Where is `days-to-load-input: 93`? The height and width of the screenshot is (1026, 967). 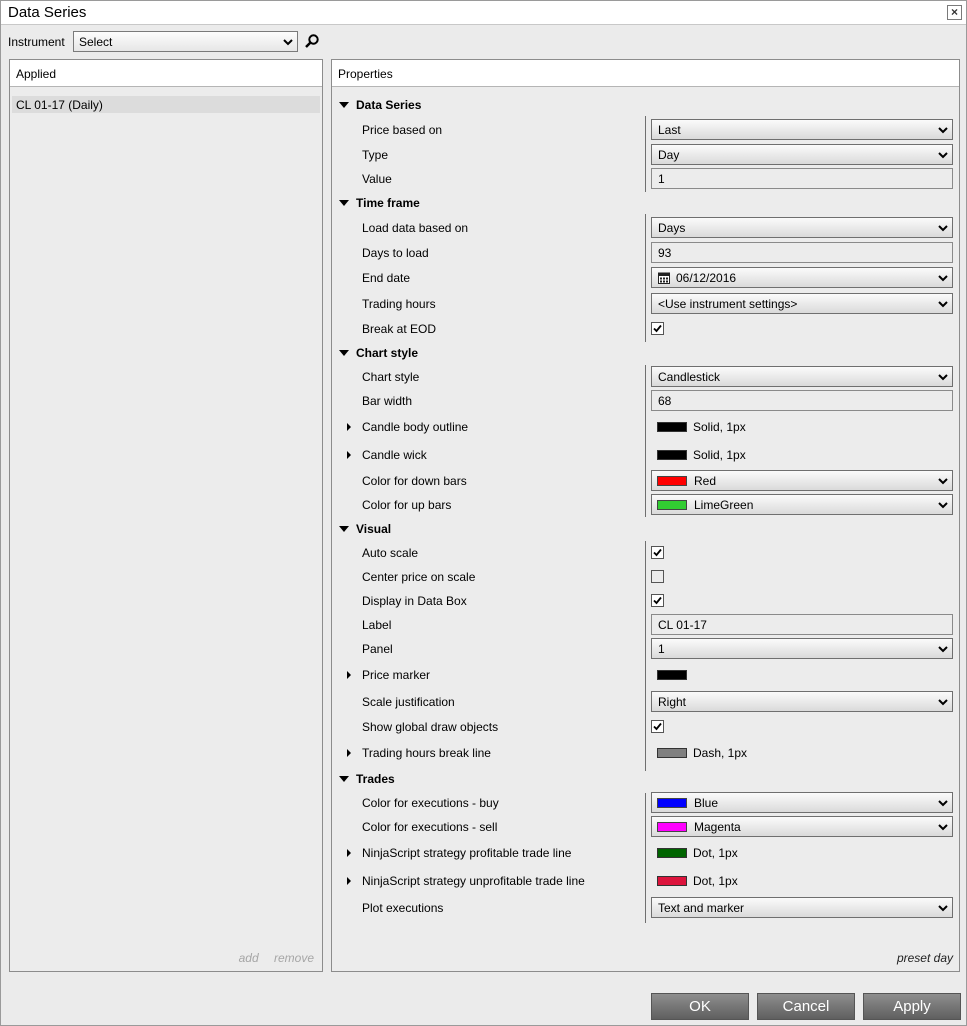
days-to-load-input: 93 is located at coordinates (802, 252).